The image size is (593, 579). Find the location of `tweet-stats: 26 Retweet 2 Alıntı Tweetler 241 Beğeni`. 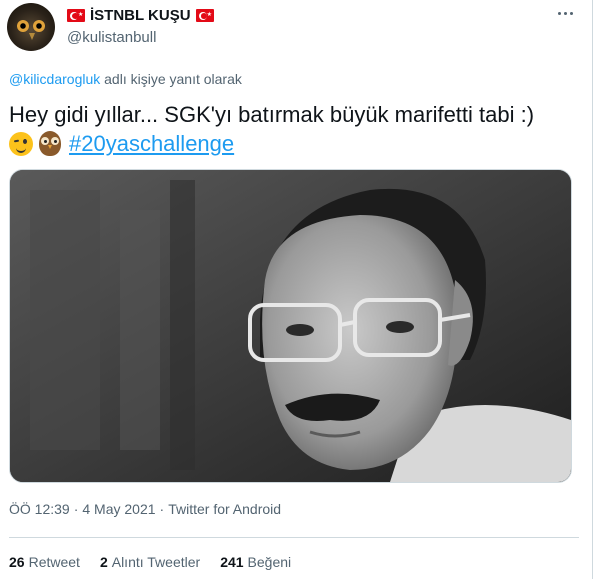

tweet-stats: 26 Retweet 2 Alıntı Tweetler 241 Beğeni is located at coordinates (150, 562).